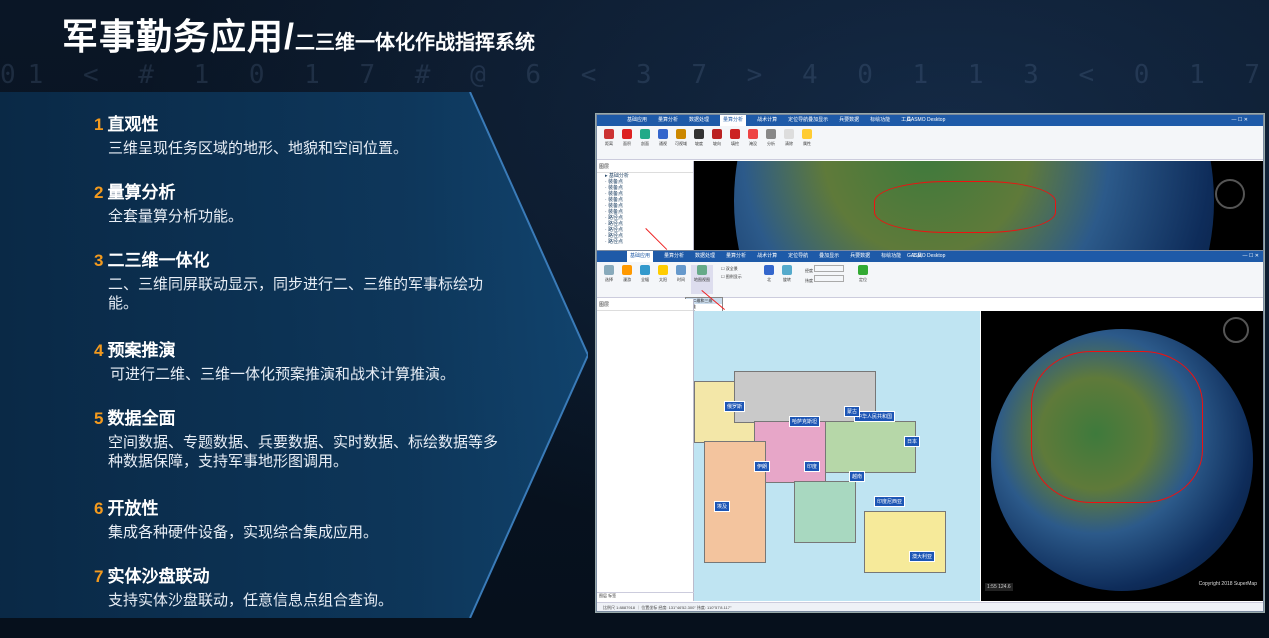 This screenshot has width=1269, height=638. Describe the element at coordinates (609, 279) in the screenshot. I see `select-button: 选择` at that location.